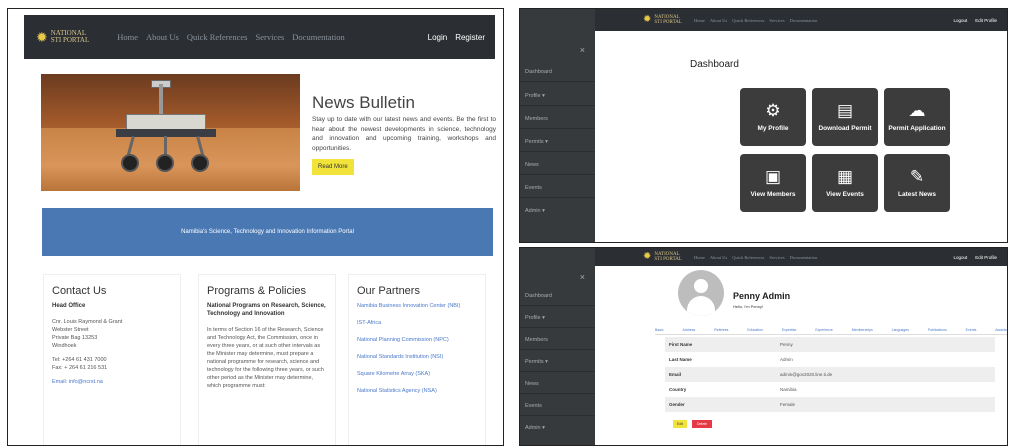  Describe the element at coordinates (786, 344) in the screenshot. I see `field-value: Penny` at that location.